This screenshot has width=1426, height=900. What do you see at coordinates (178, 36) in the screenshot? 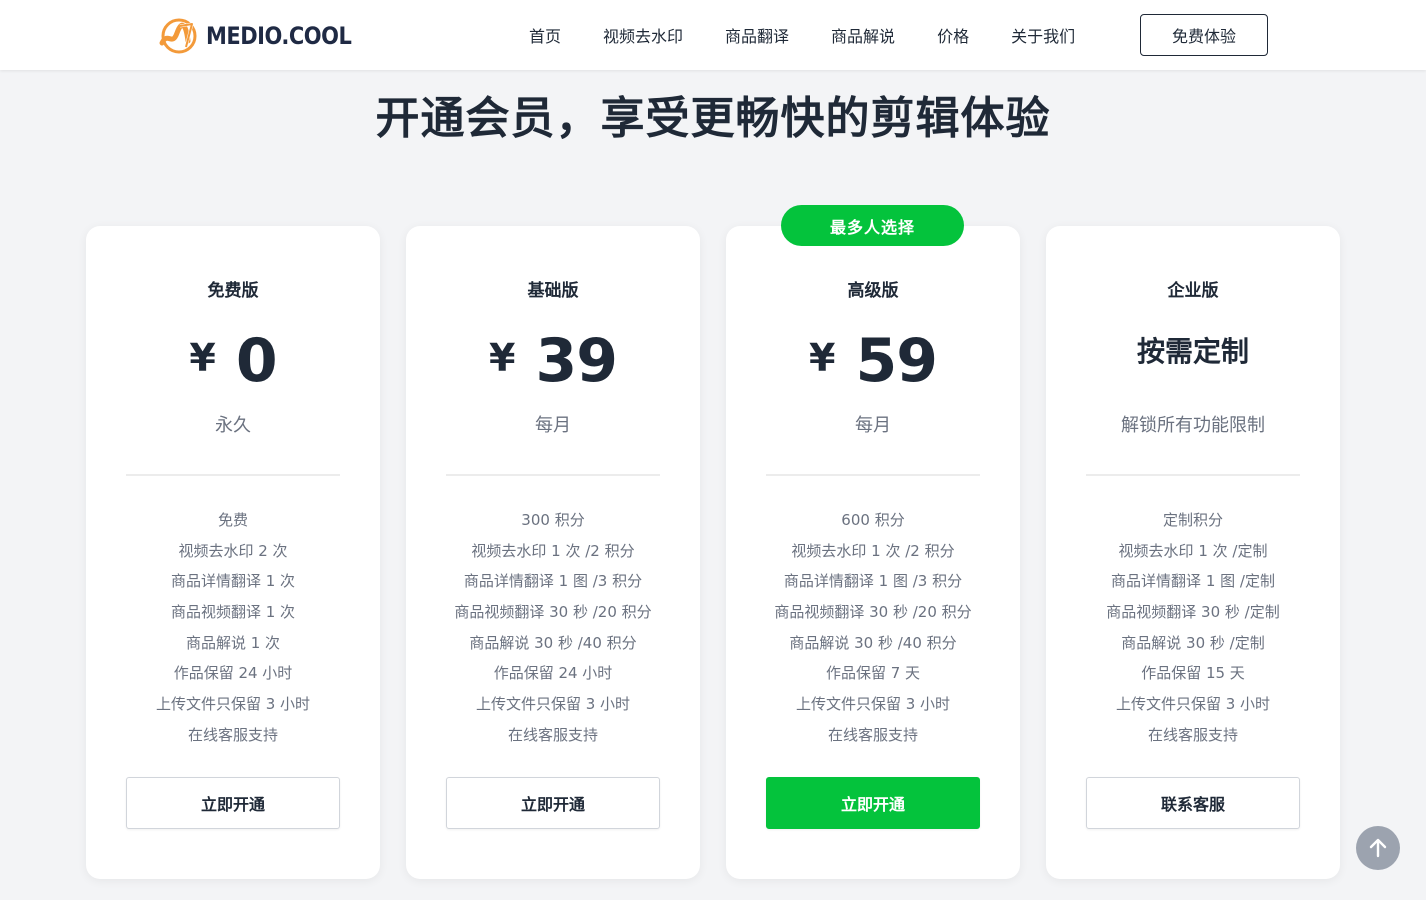
I see `logo-icon` at bounding box center [178, 36].